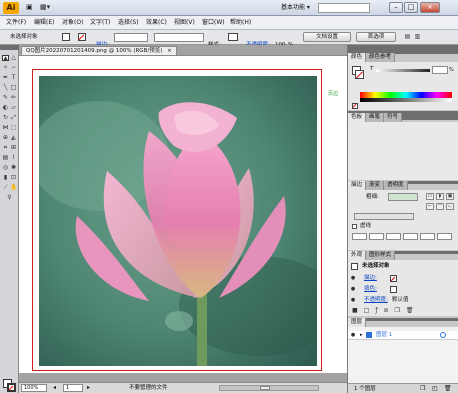 The image size is (458, 393). Describe the element at coordinates (34, 388) in the screenshot. I see `zoom-field: 100%` at that location.